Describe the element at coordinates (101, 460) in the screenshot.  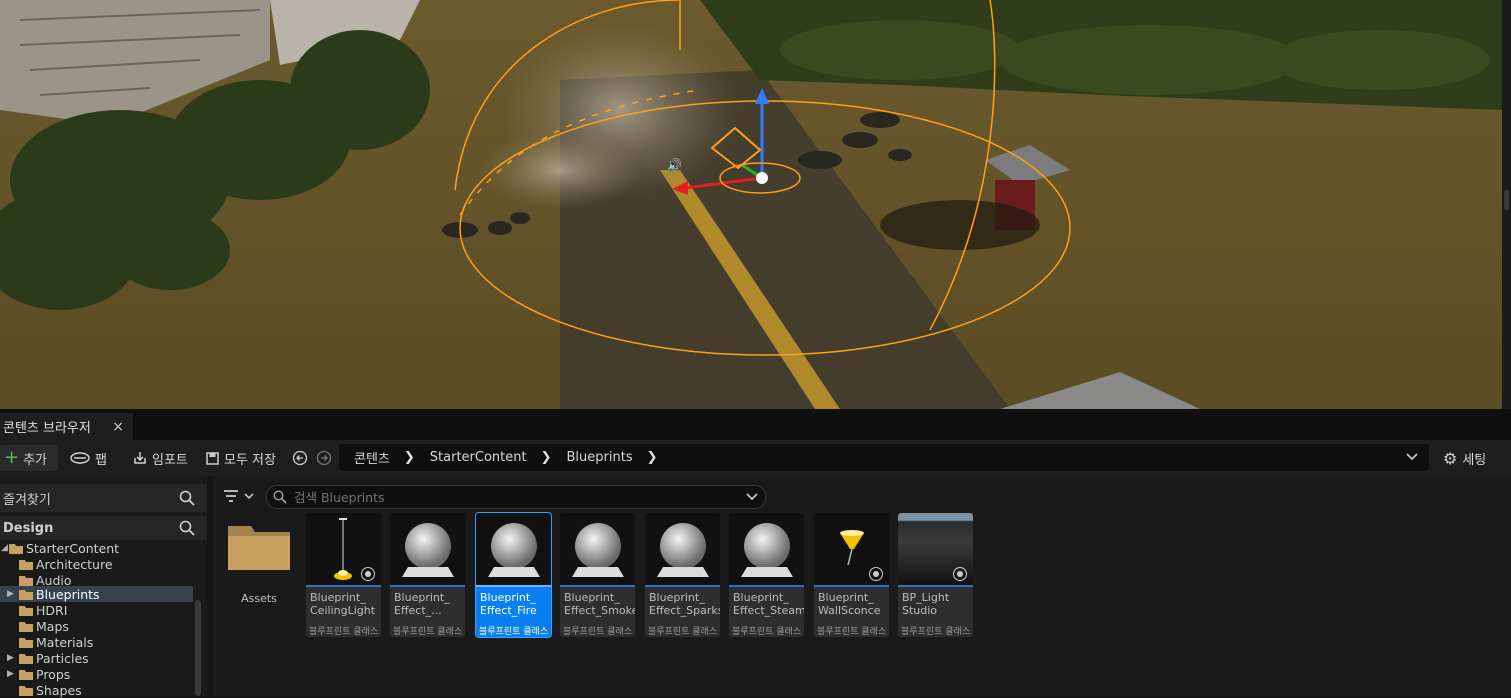
I see `fab-label: 팹` at that location.